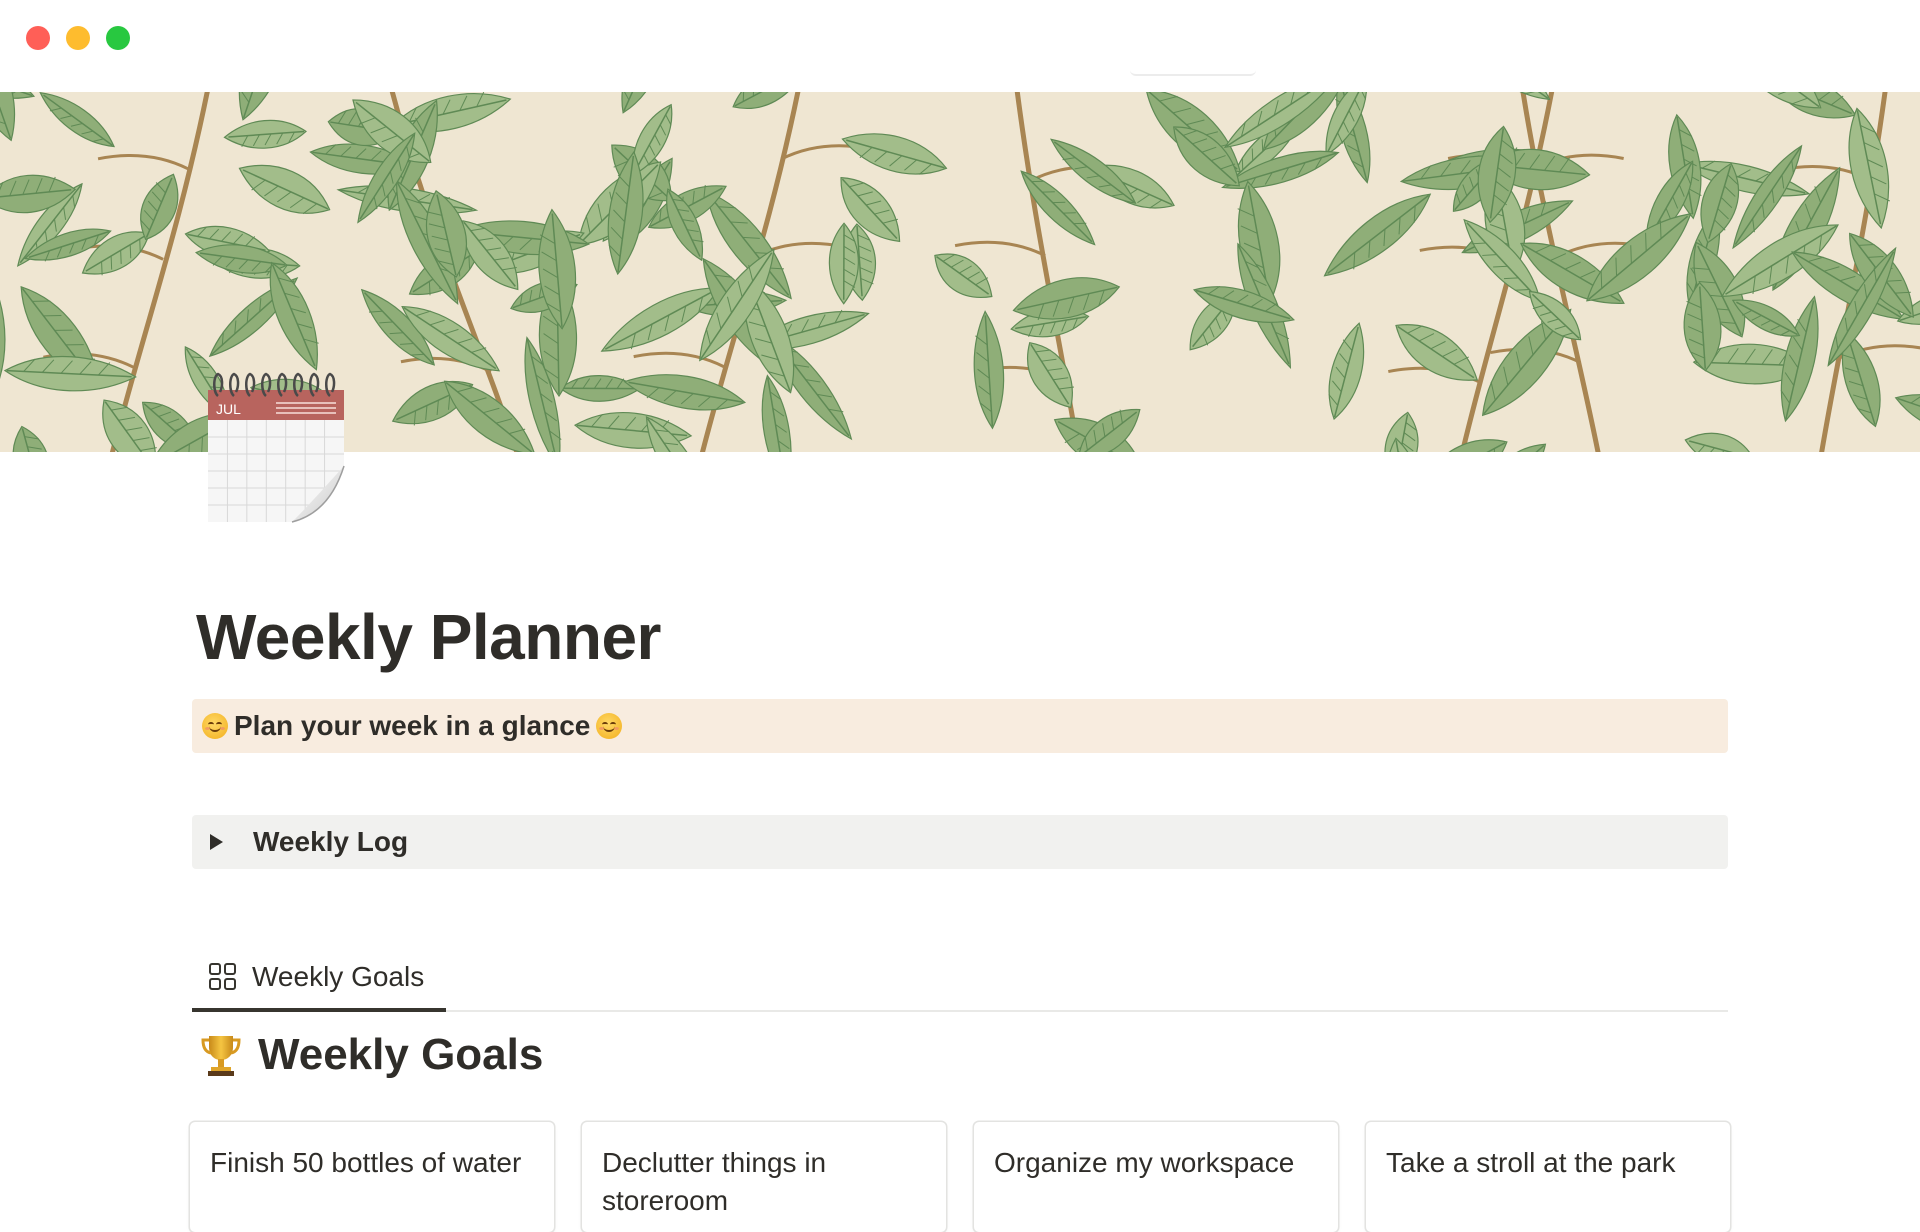 This screenshot has height=1232, width=1920. What do you see at coordinates (216, 842) in the screenshot?
I see `toggle-triangle-icon` at bounding box center [216, 842].